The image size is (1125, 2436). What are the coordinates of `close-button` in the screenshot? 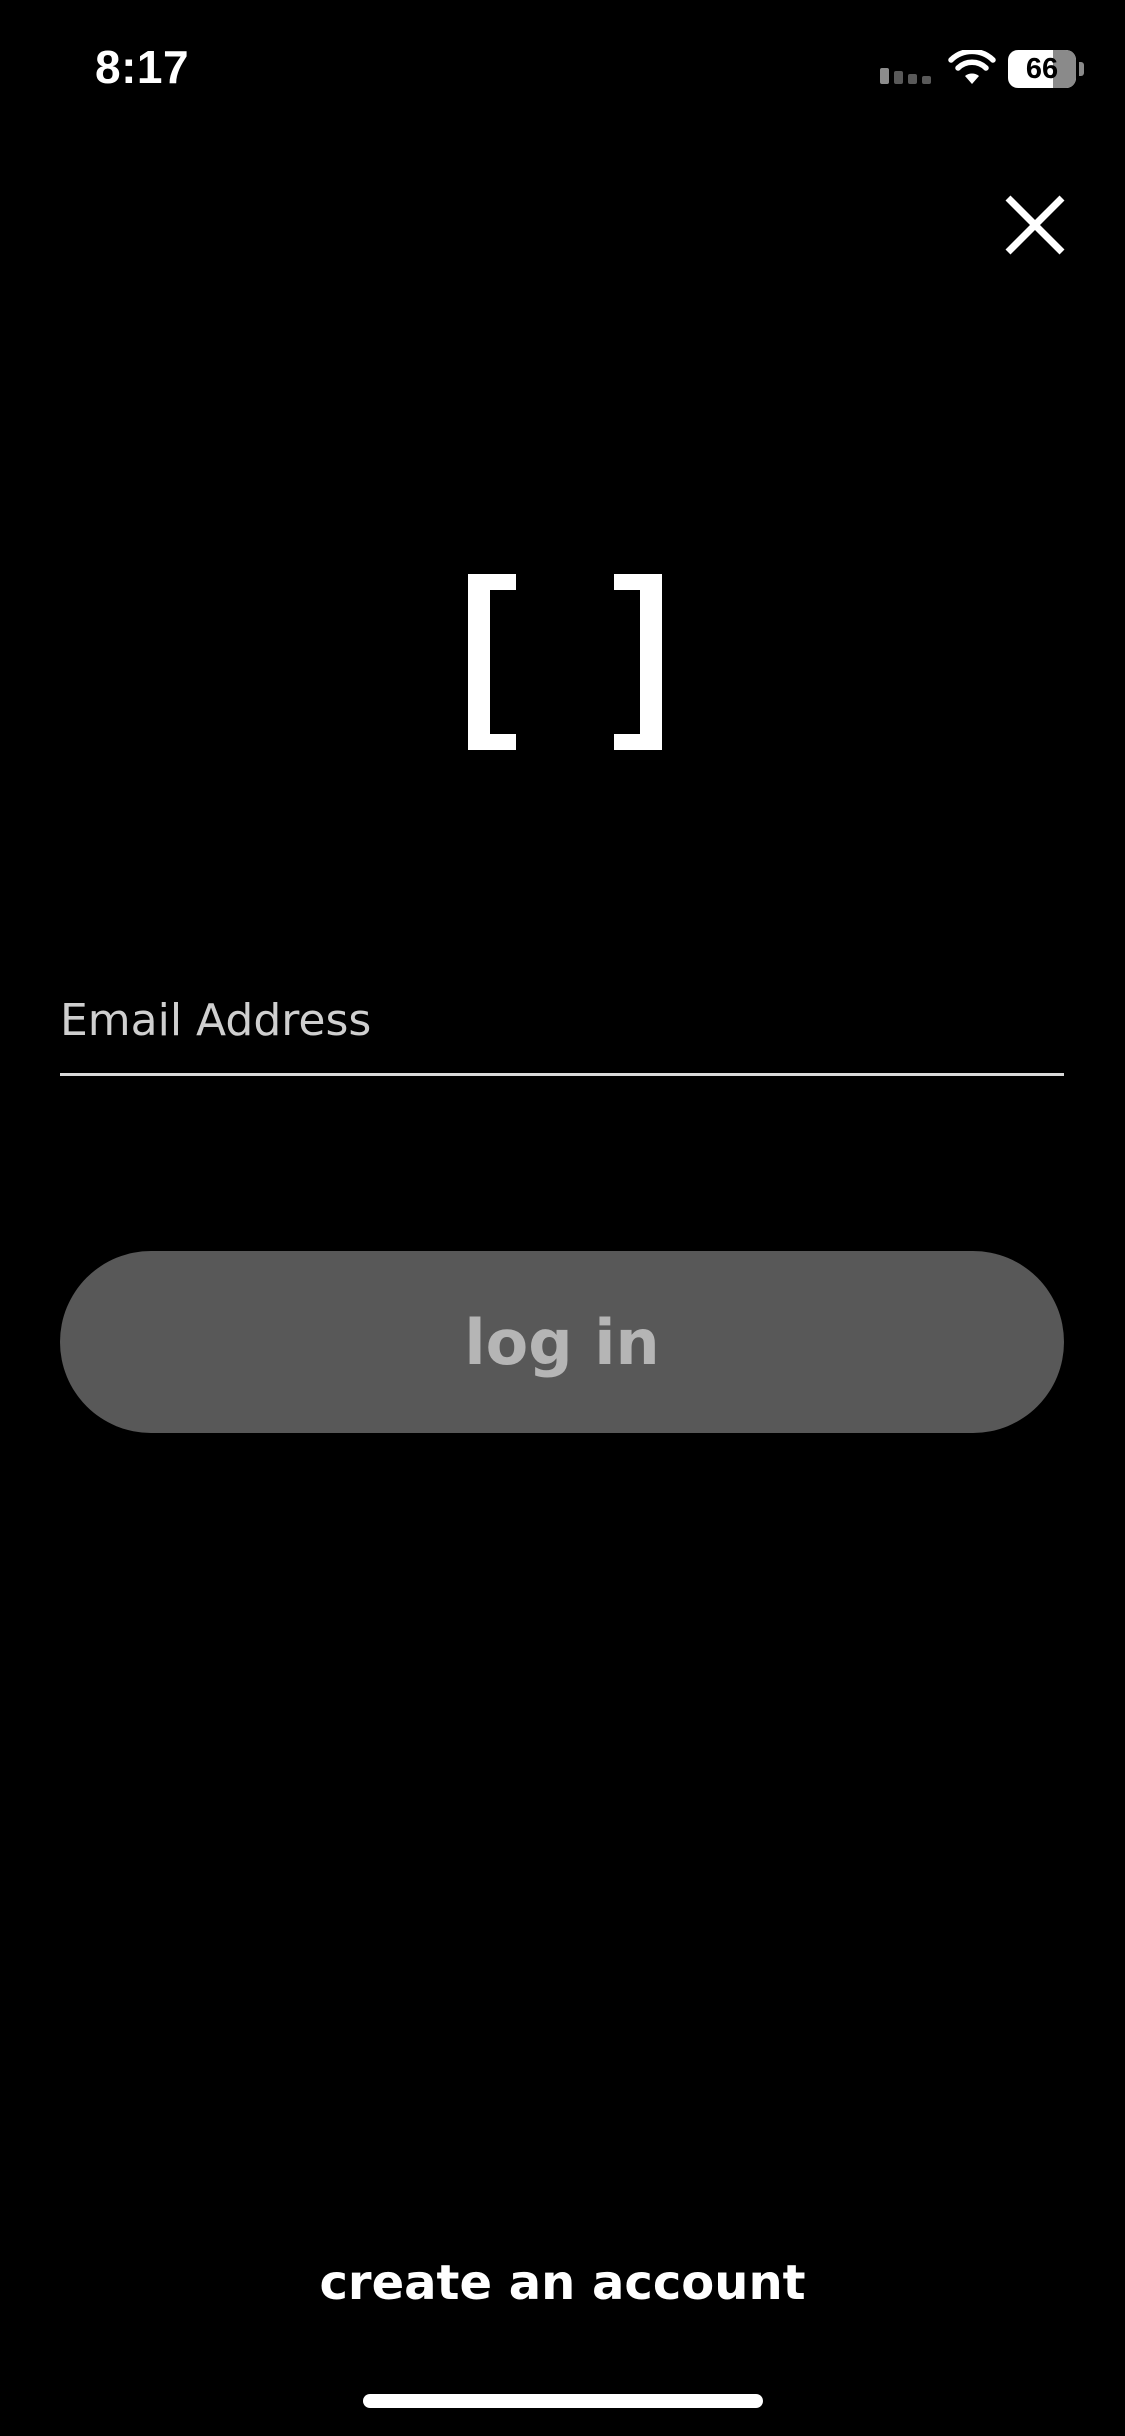 It's located at (1035, 225).